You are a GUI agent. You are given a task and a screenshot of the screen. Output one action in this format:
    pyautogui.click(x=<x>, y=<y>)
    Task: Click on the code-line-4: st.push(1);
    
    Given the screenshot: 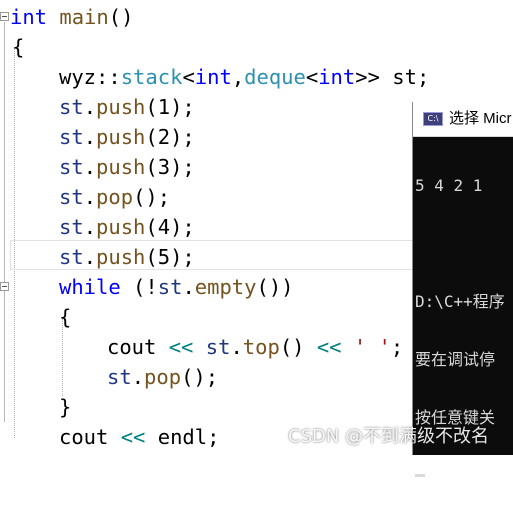 What is the action you would take?
    pyautogui.click(x=127, y=107)
    